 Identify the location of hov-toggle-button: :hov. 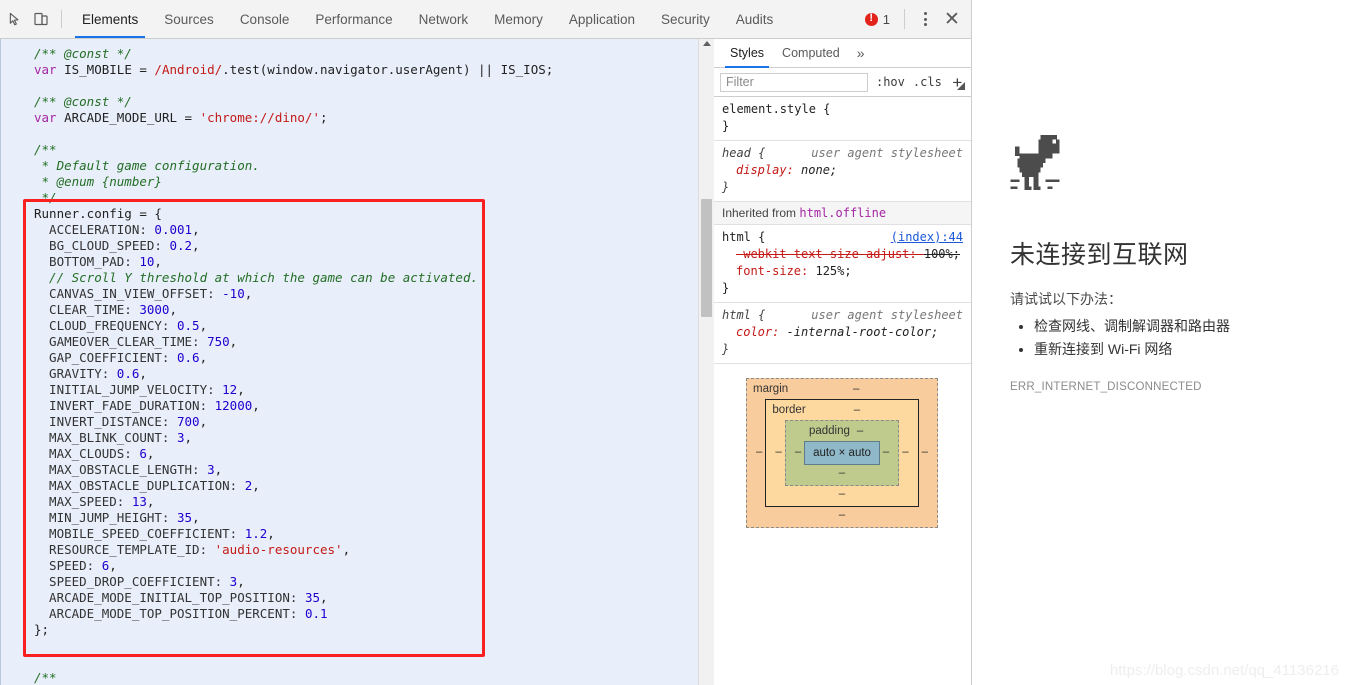
(890, 82).